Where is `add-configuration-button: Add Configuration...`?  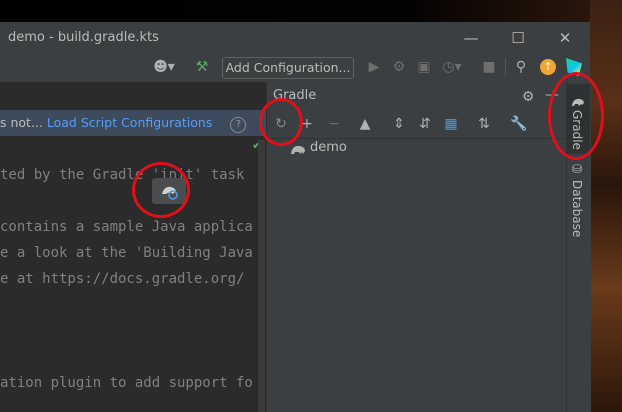 add-configuration-button: Add Configuration... is located at coordinates (288, 68).